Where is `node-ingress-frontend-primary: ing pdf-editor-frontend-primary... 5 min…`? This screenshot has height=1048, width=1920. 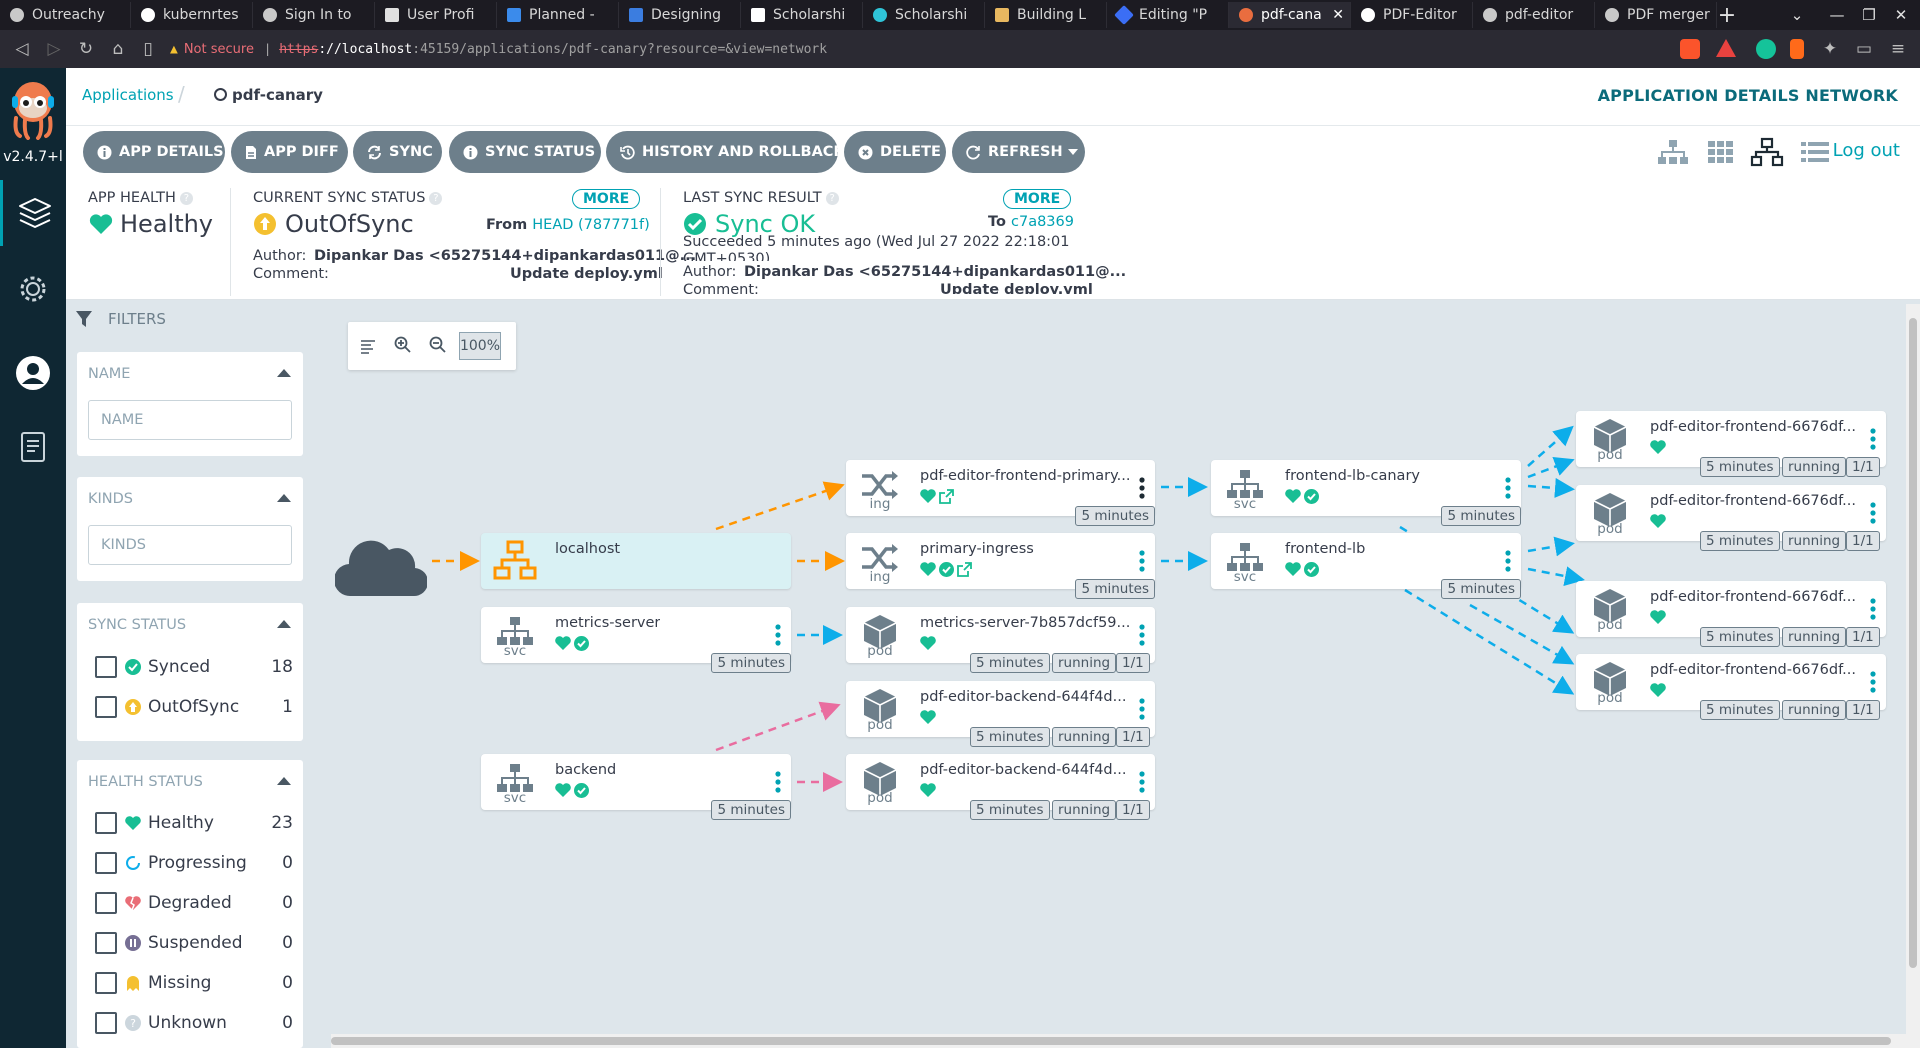 node-ingress-frontend-primary: ing pdf-editor-frontend-primary... 5 min… is located at coordinates (1000, 493).